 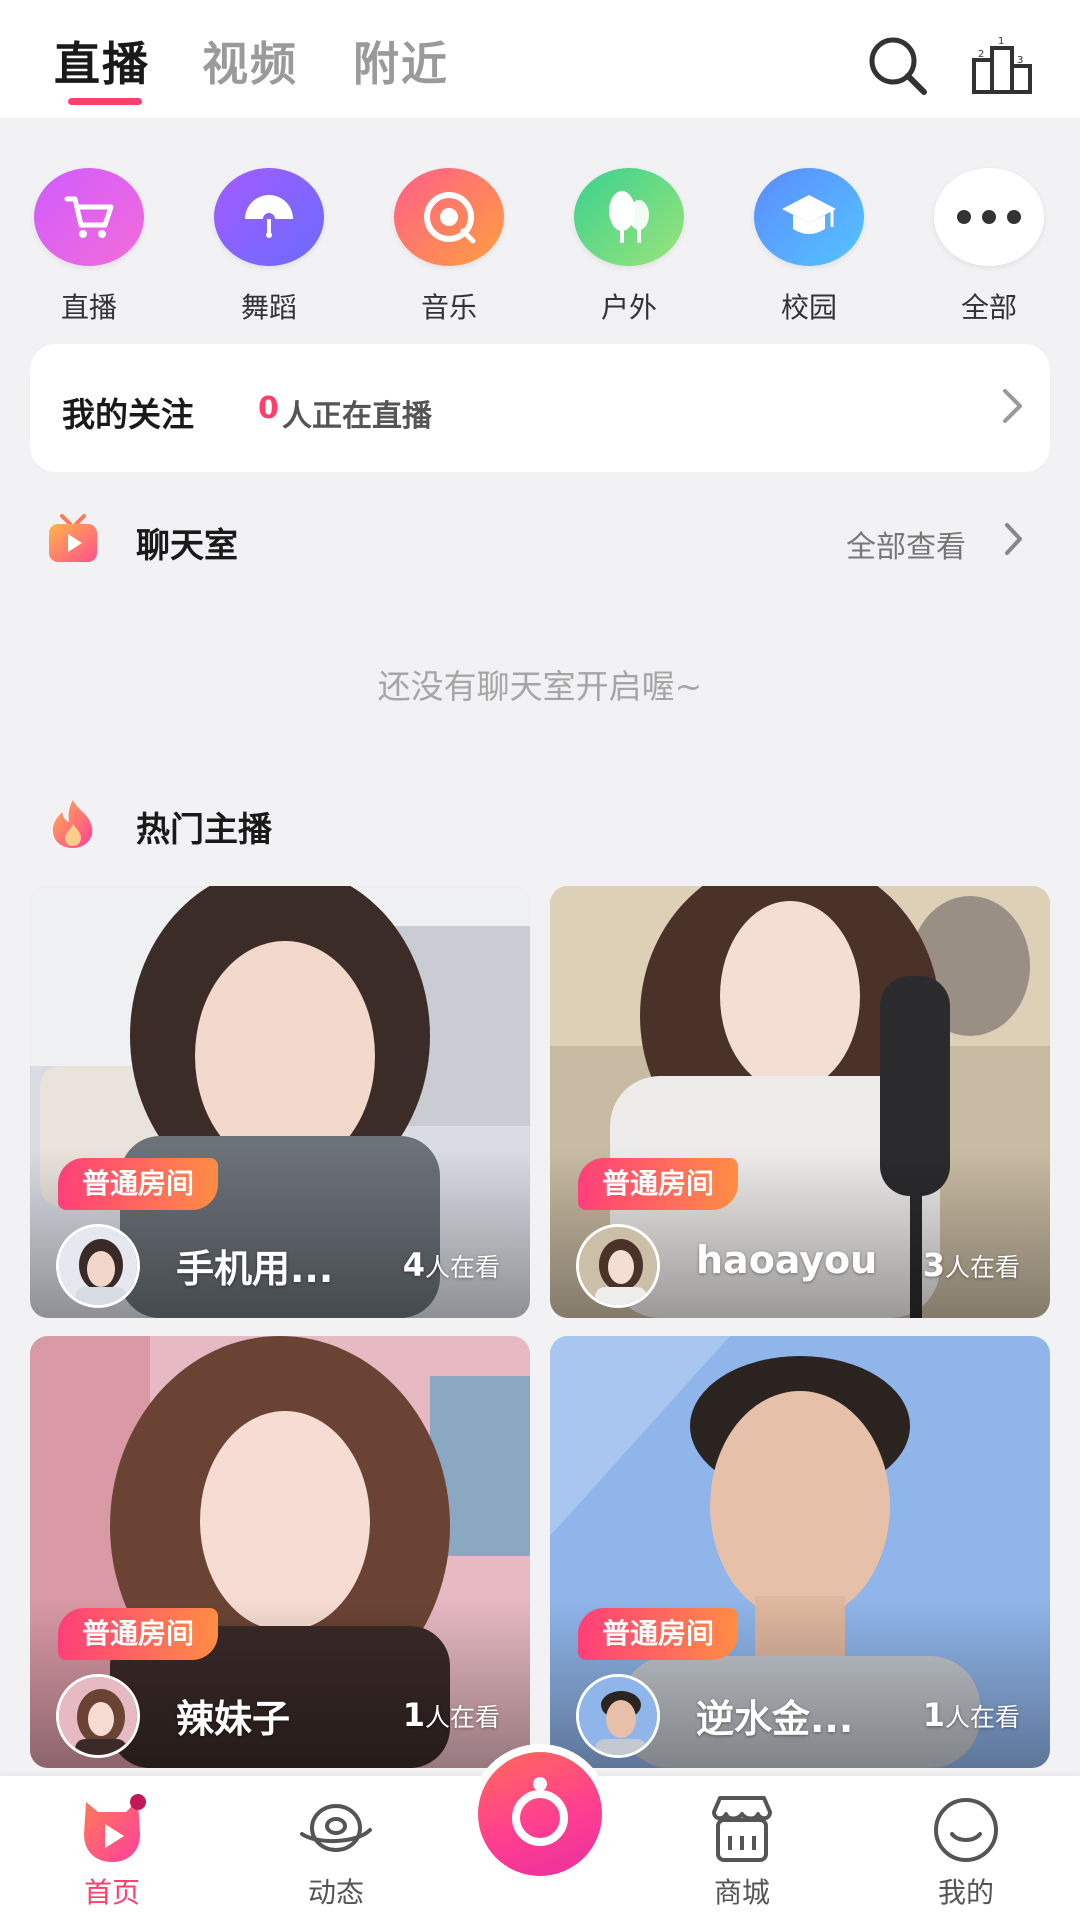 I want to click on nav-label: 首页, so click(x=111, y=1892).